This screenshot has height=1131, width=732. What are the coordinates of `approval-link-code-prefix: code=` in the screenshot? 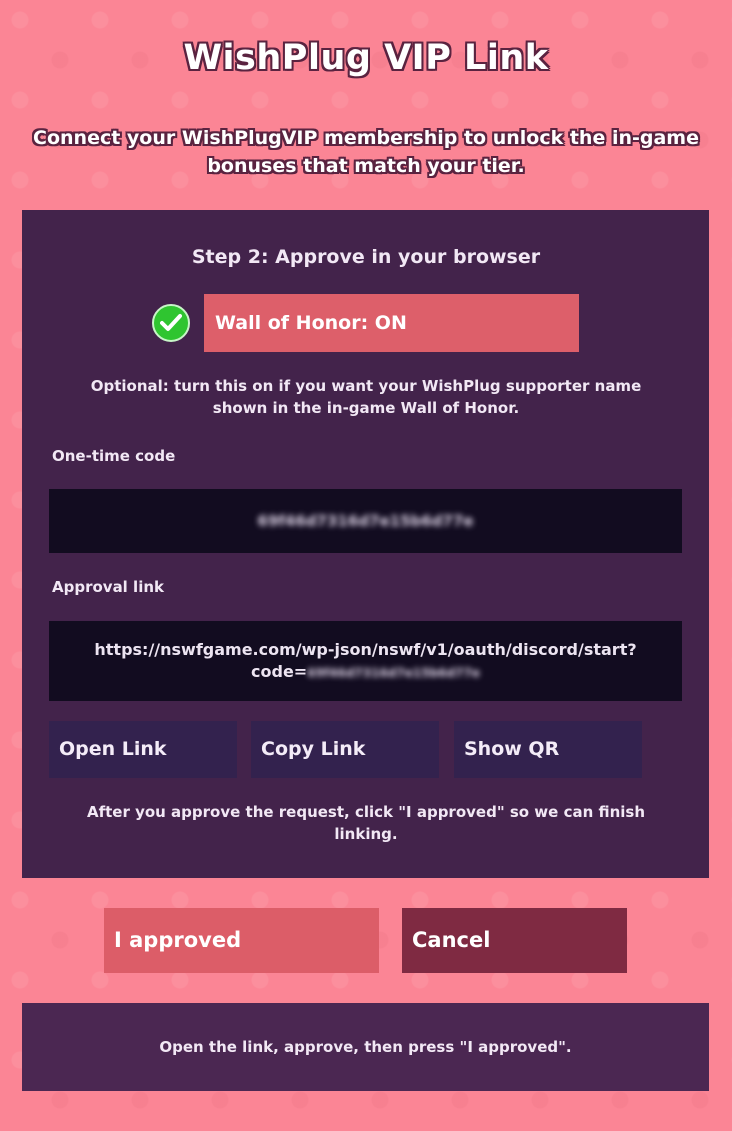 It's located at (279, 671).